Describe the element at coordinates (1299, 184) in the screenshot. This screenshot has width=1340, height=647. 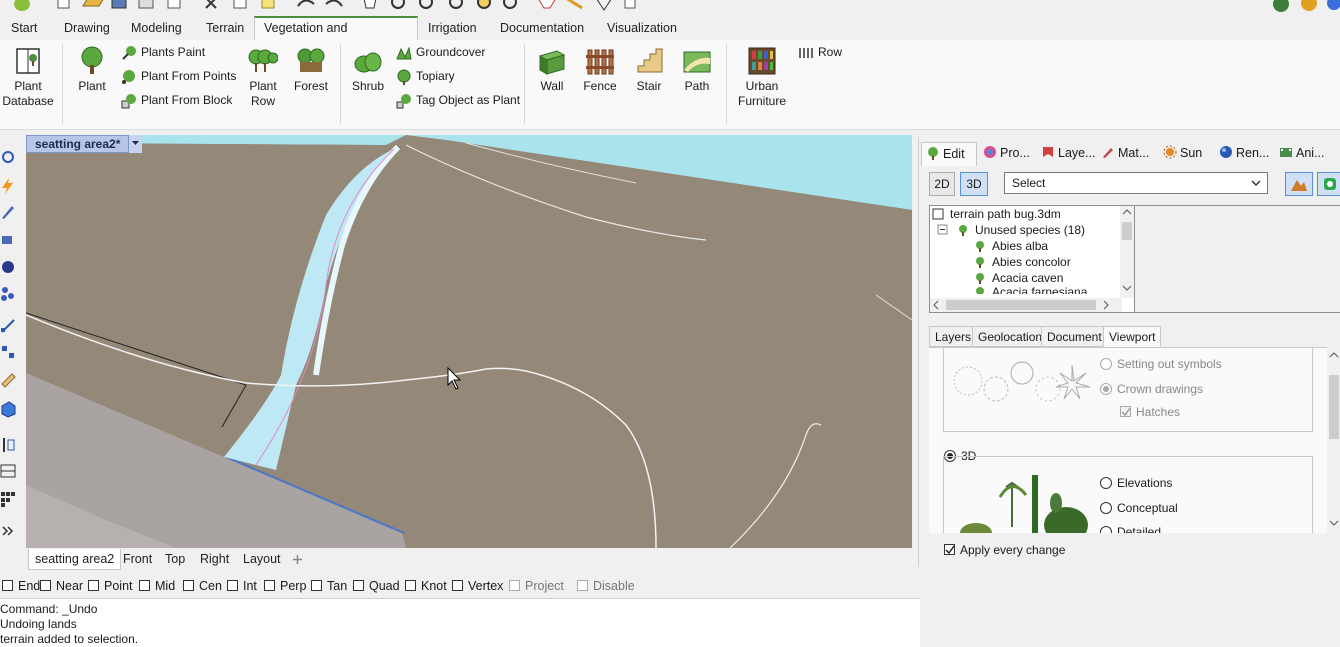
I see `terrain-view-button` at that location.